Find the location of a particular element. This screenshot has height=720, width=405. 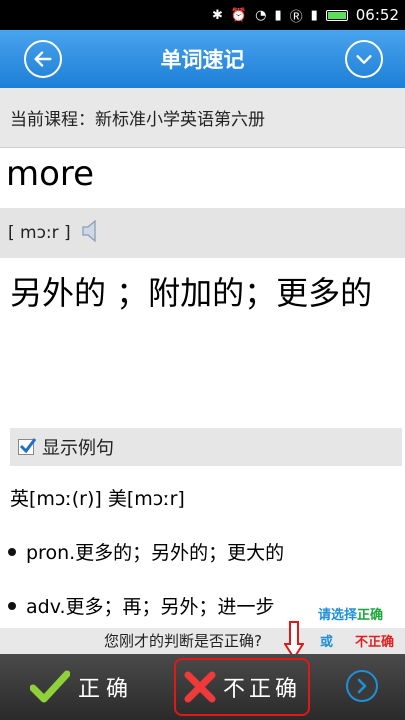

correct-button: 正确 is located at coordinates (82, 687).